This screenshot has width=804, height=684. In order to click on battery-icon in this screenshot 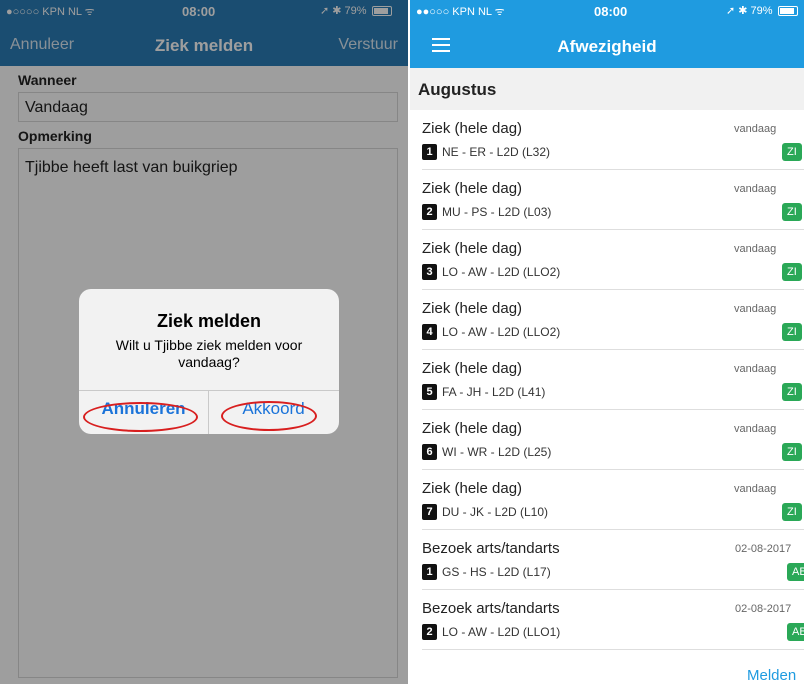, I will do `click(787, 11)`.